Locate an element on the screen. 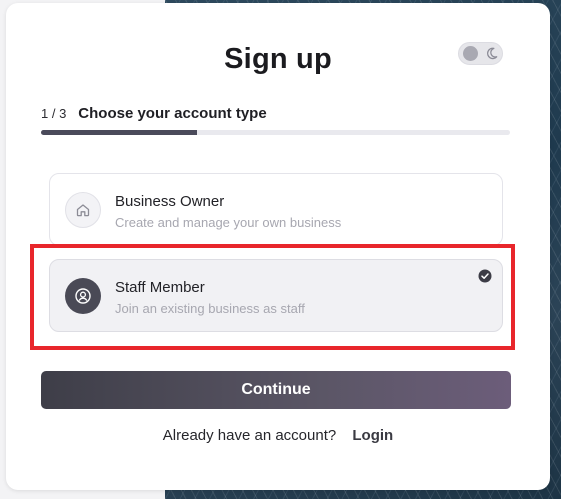 Image resolution: width=561 pixels, height=499 pixels. moon-icon is located at coordinates (492, 53).